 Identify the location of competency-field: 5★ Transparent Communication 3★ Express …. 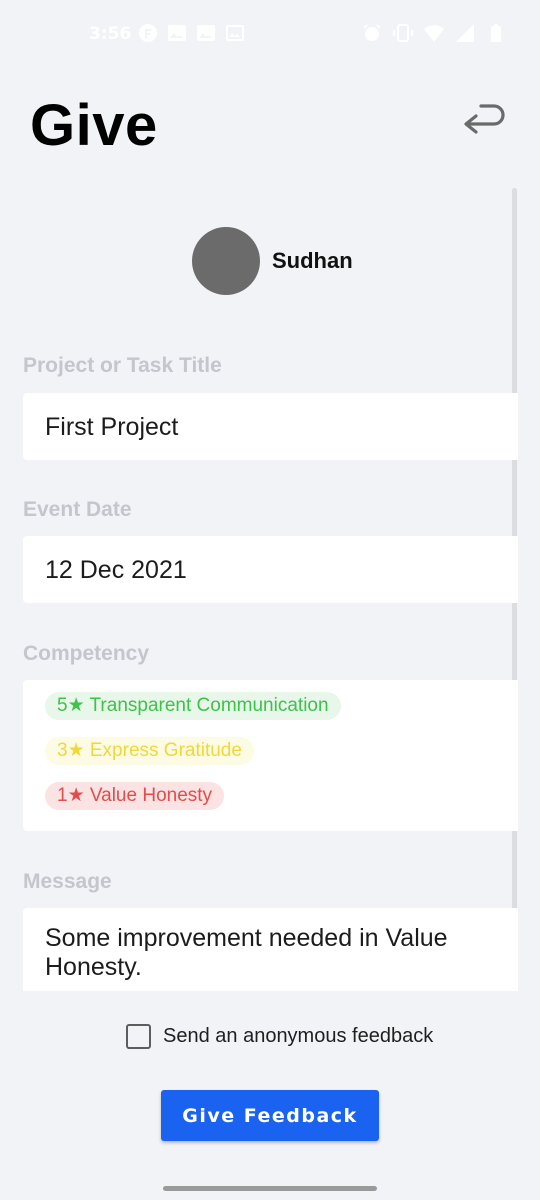
(270, 755).